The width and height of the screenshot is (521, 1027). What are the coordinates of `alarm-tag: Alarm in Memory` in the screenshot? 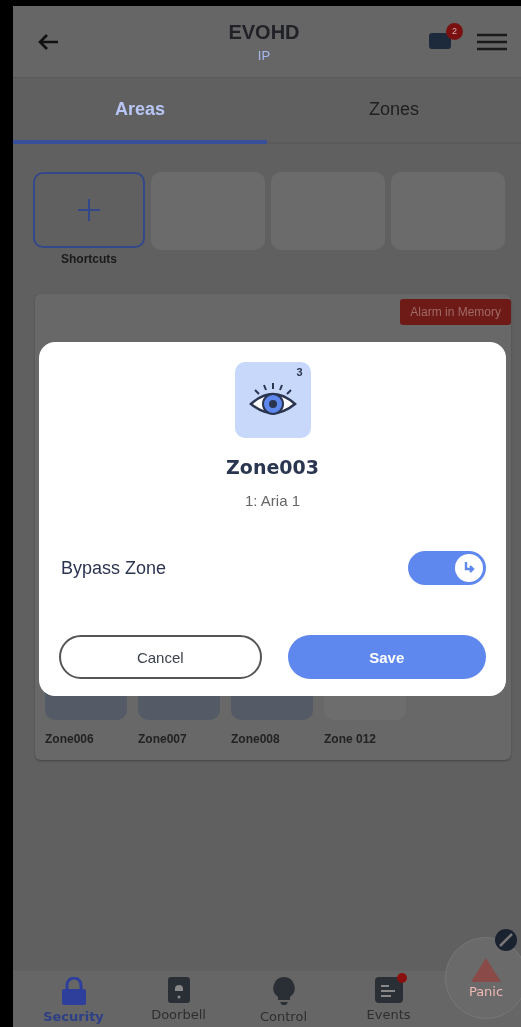 It's located at (455, 312).